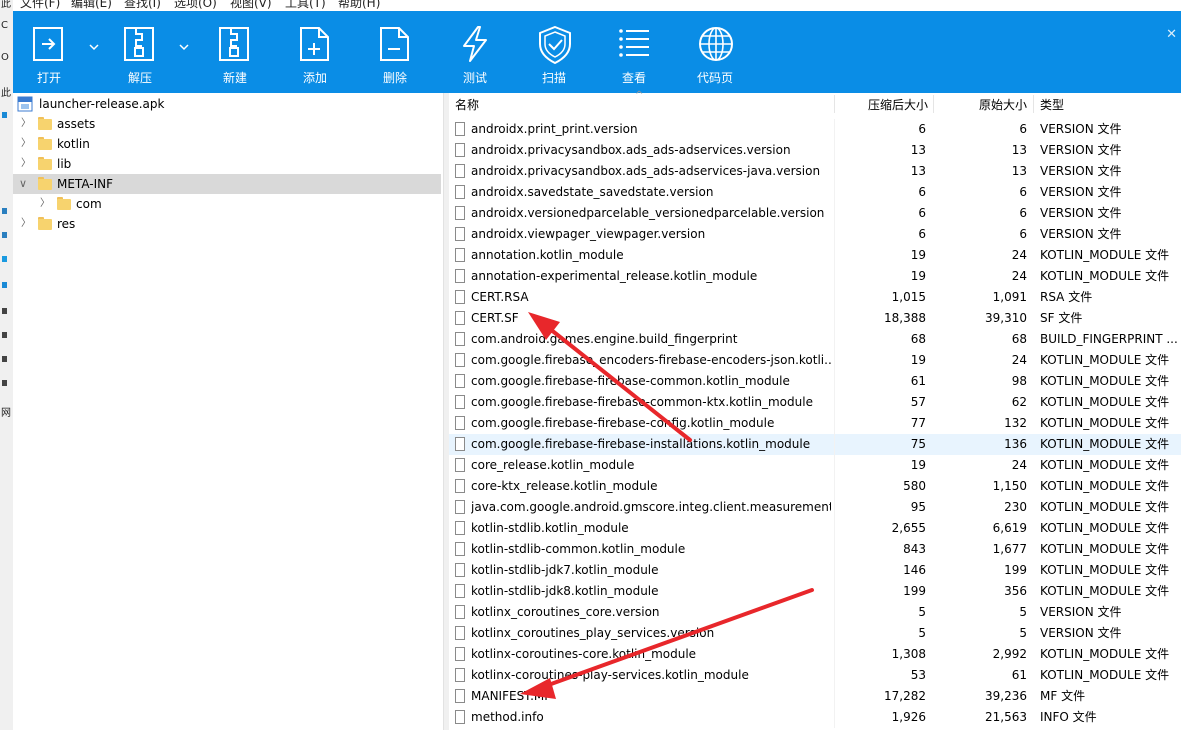  Describe the element at coordinates (908, 654) in the screenshot. I see `compressed-size: 1,308` at that location.